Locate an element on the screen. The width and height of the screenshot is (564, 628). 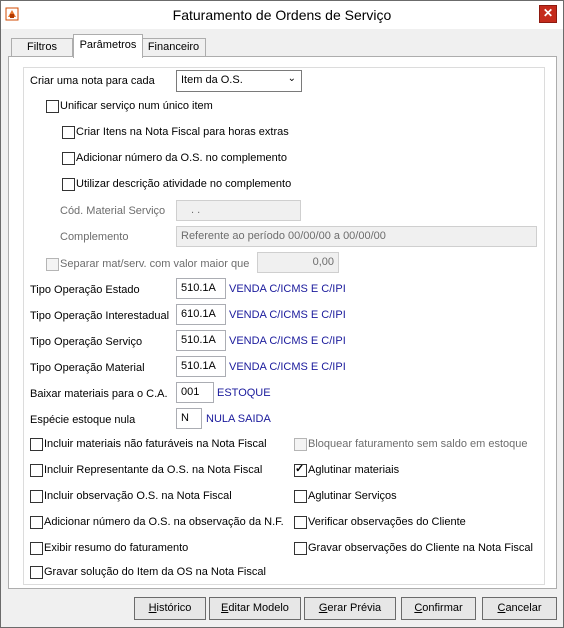
complemento-field: Referente ao período 00/00/00 a 00/00/00 is located at coordinates (356, 236).